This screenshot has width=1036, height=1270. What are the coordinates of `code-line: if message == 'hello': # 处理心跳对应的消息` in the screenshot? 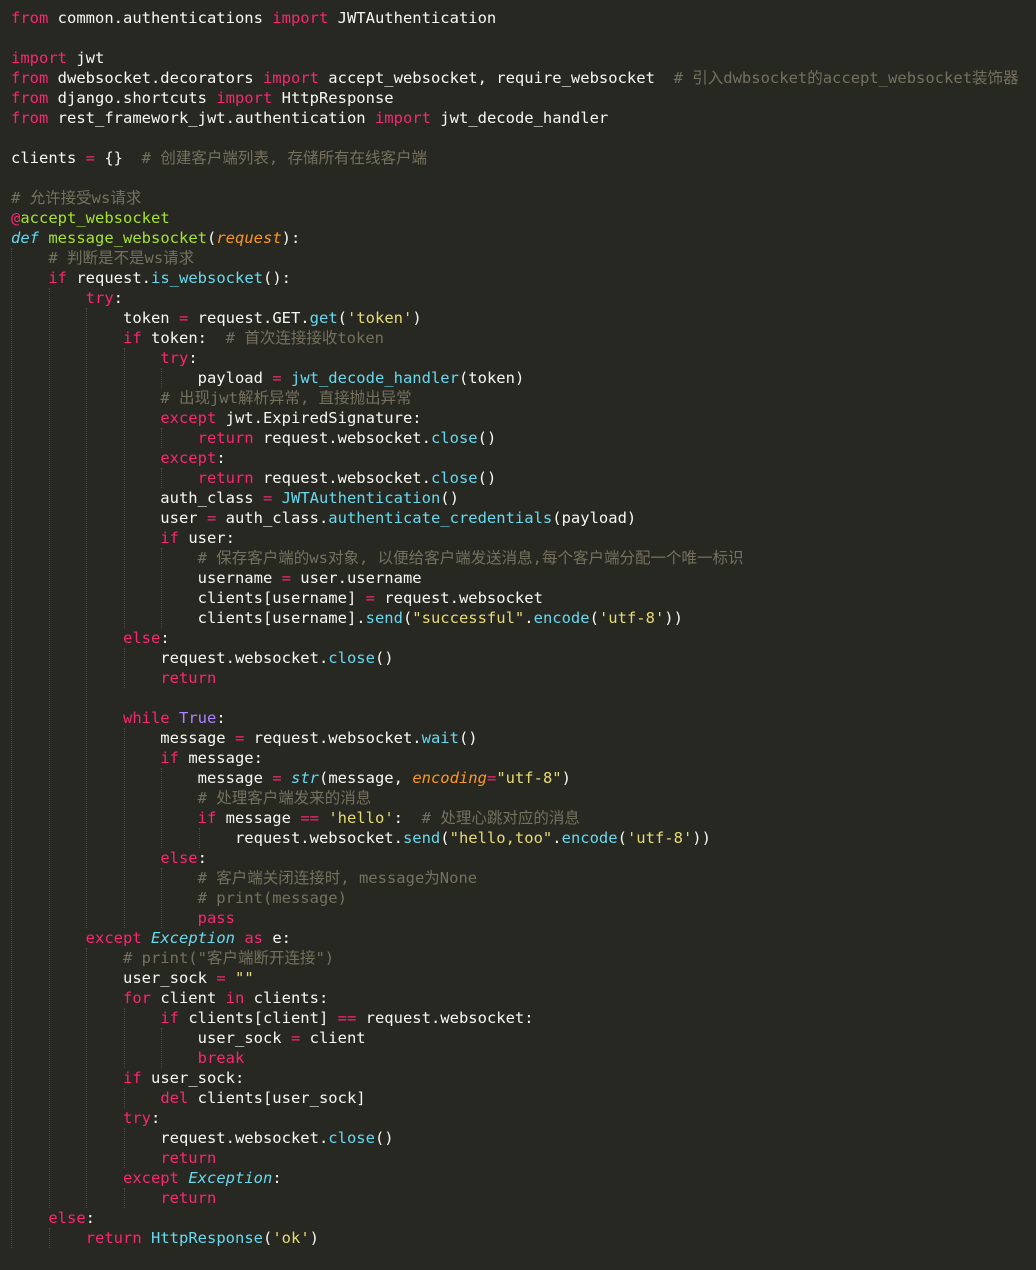 It's located at (295, 818).